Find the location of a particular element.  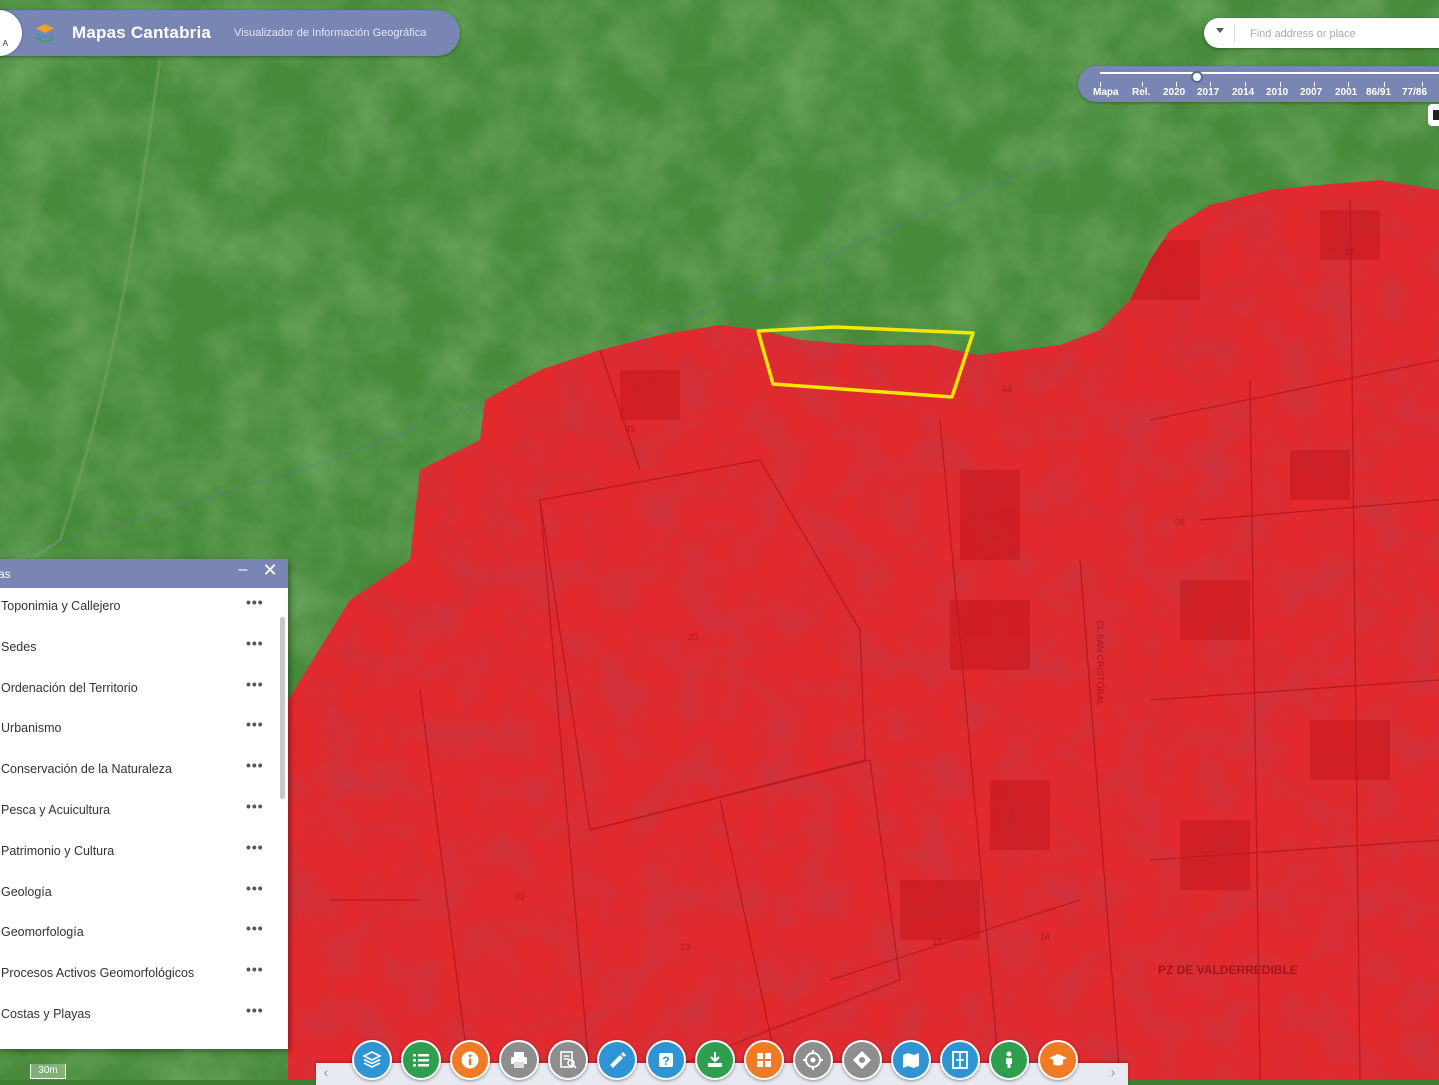

layer-group-item: Toponimia y Callejero ••• is located at coordinates (140, 608).